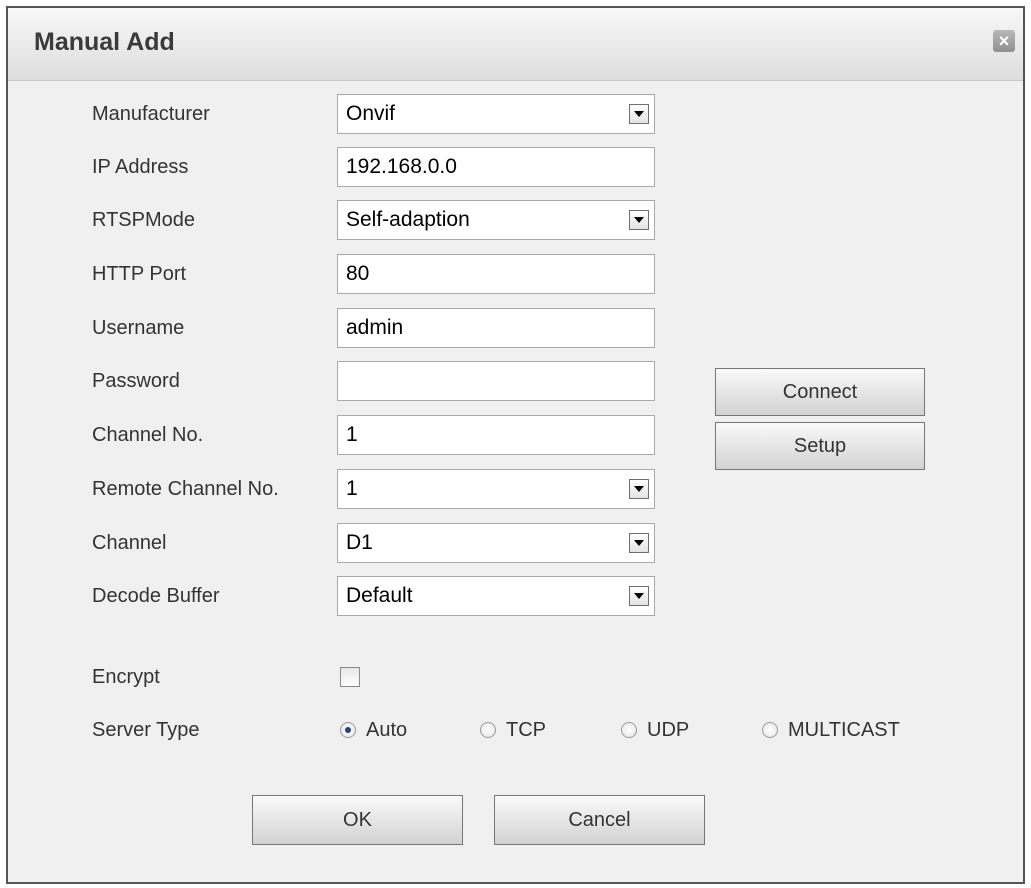 The width and height of the screenshot is (1031, 888). I want to click on remote-channel-no-value: 1, so click(352, 488).